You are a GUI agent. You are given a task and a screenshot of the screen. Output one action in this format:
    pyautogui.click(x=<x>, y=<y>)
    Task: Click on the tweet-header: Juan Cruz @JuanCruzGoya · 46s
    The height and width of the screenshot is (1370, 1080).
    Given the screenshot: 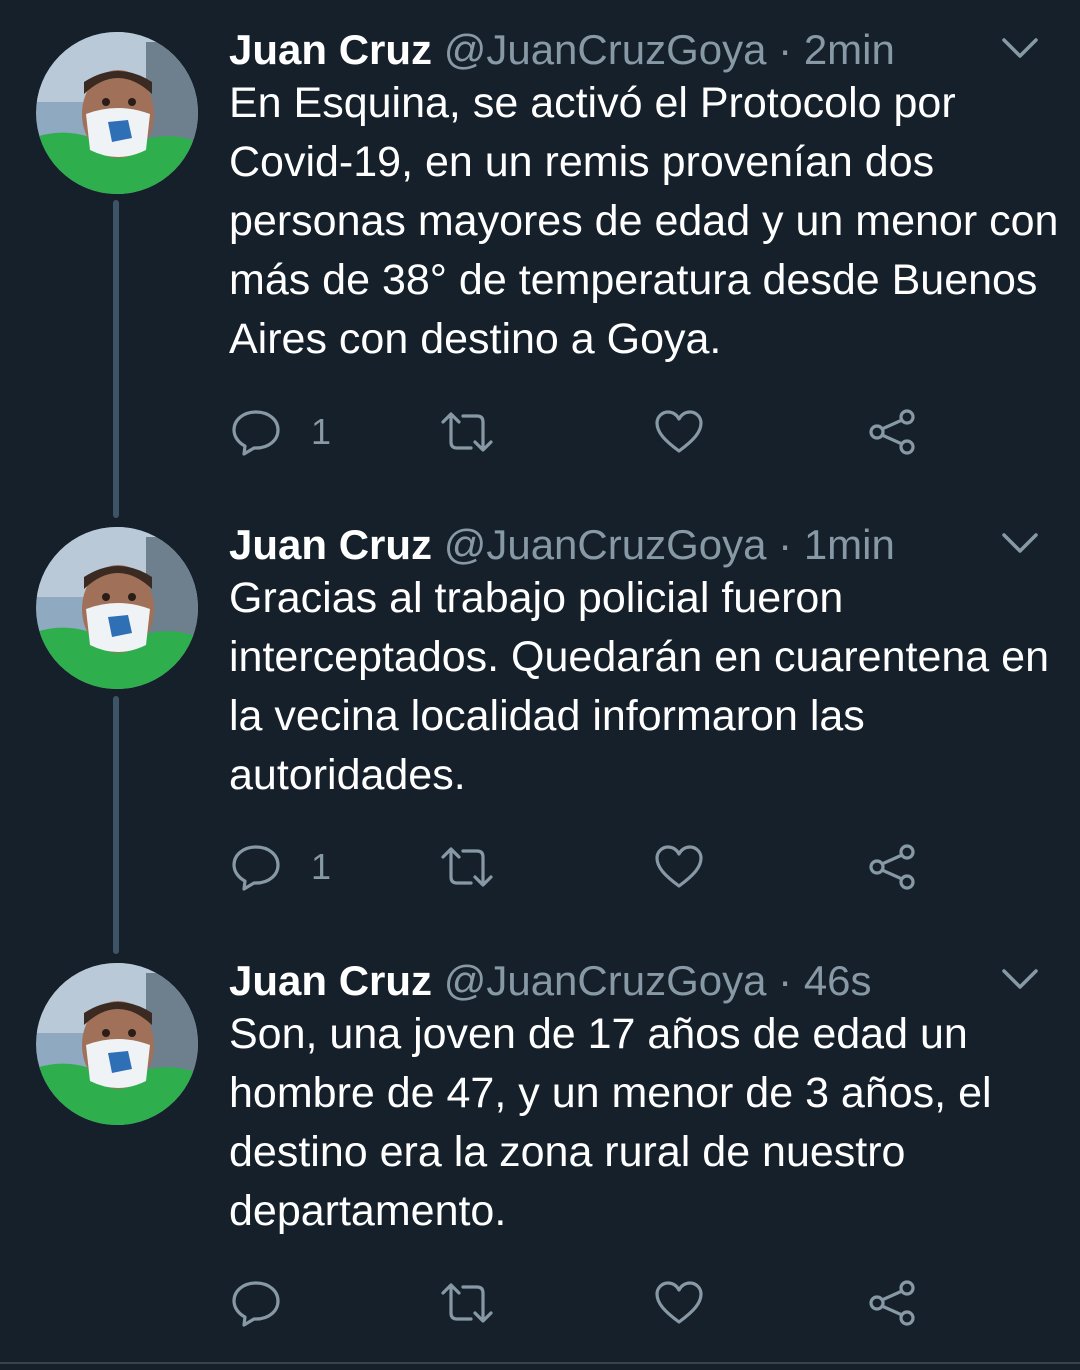 What is the action you would take?
    pyautogui.click(x=550, y=981)
    